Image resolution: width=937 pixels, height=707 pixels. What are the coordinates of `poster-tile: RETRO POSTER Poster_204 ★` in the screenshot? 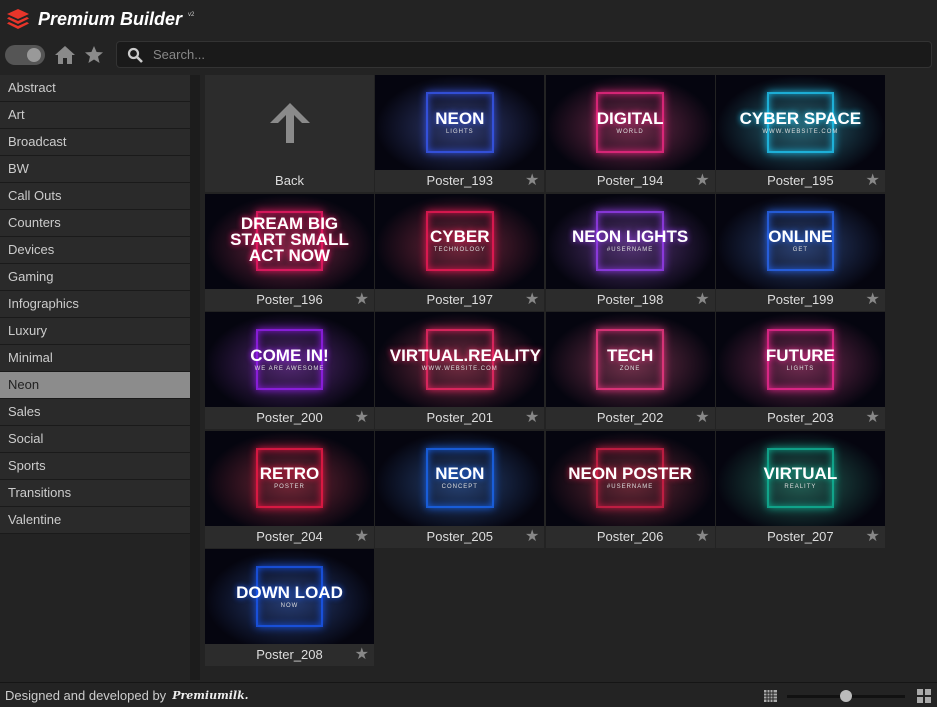 It's located at (289, 489).